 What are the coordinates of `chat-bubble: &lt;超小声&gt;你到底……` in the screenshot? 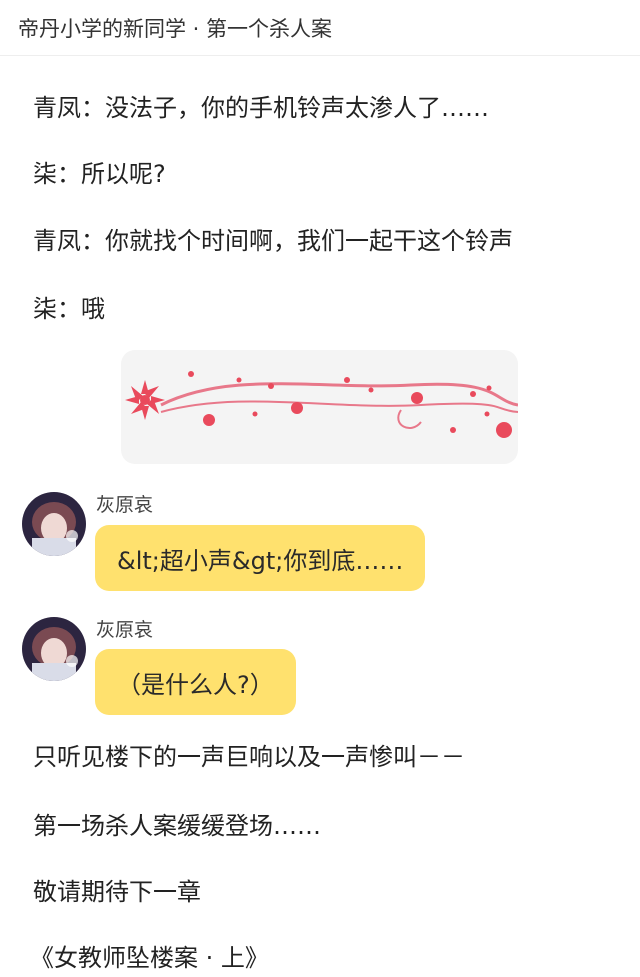 It's located at (260, 558).